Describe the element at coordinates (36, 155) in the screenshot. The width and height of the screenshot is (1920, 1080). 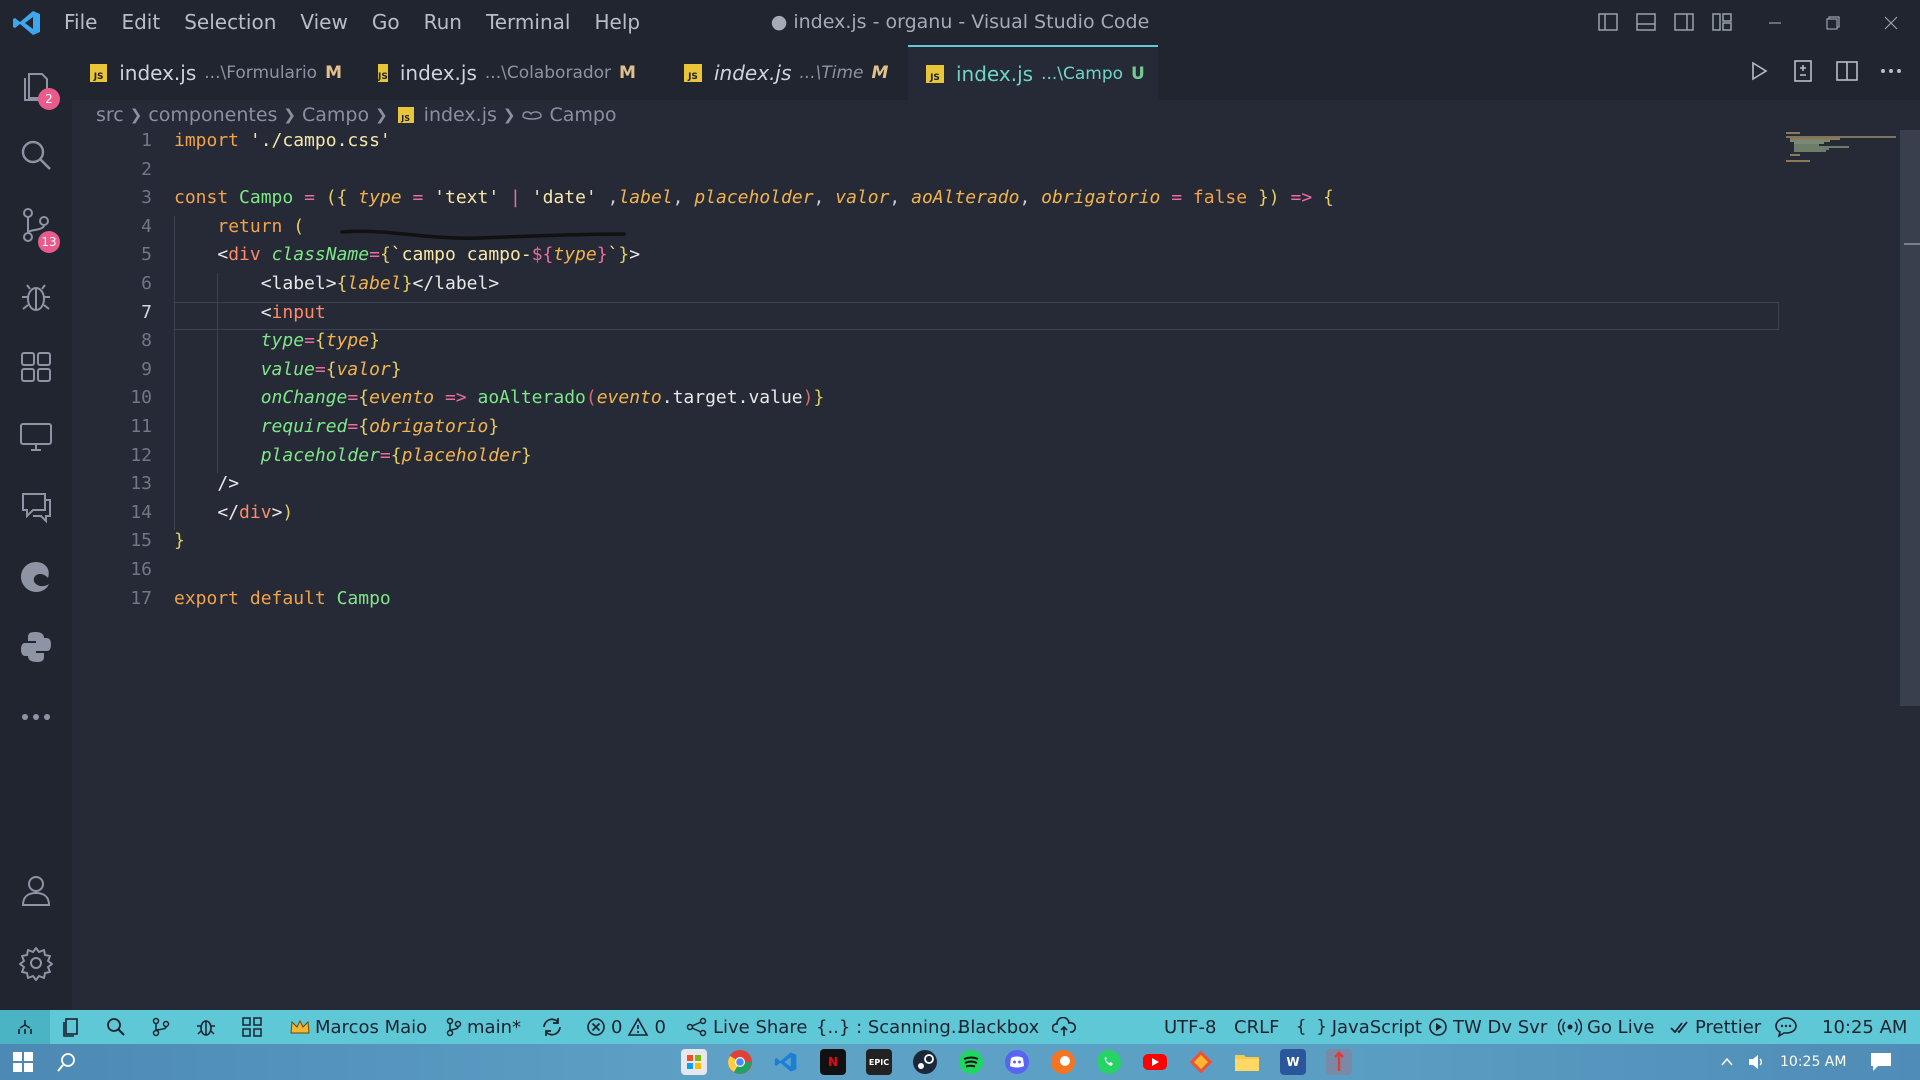
I see `search-button` at that location.